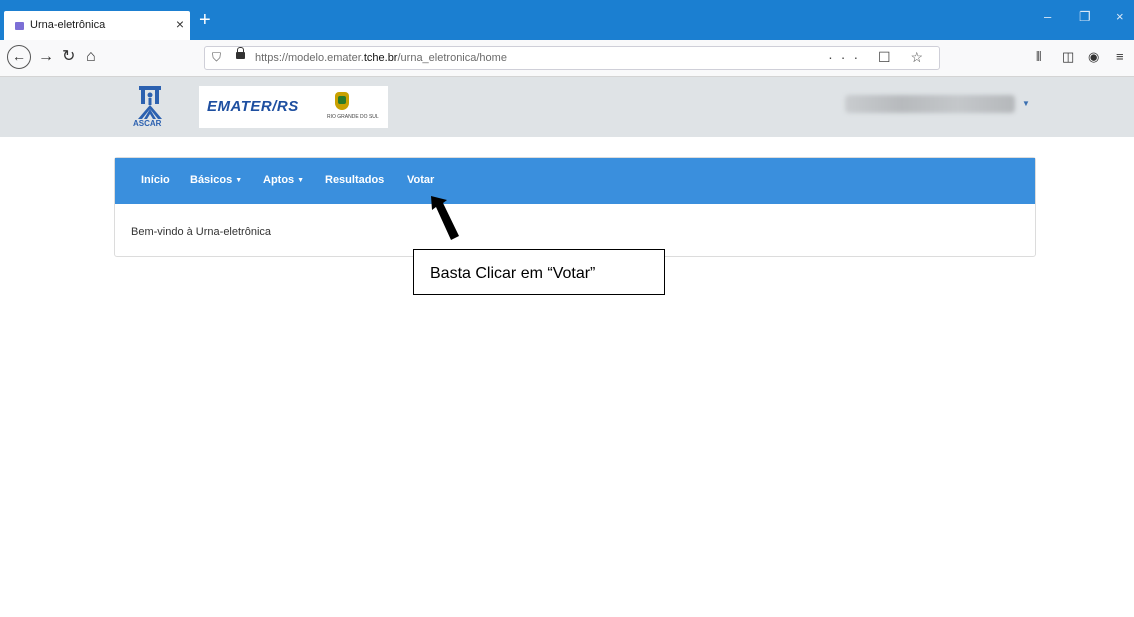 The width and height of the screenshot is (1134, 617). I want to click on annotation-callout: Basta Clicar em “Votar”, so click(539, 272).